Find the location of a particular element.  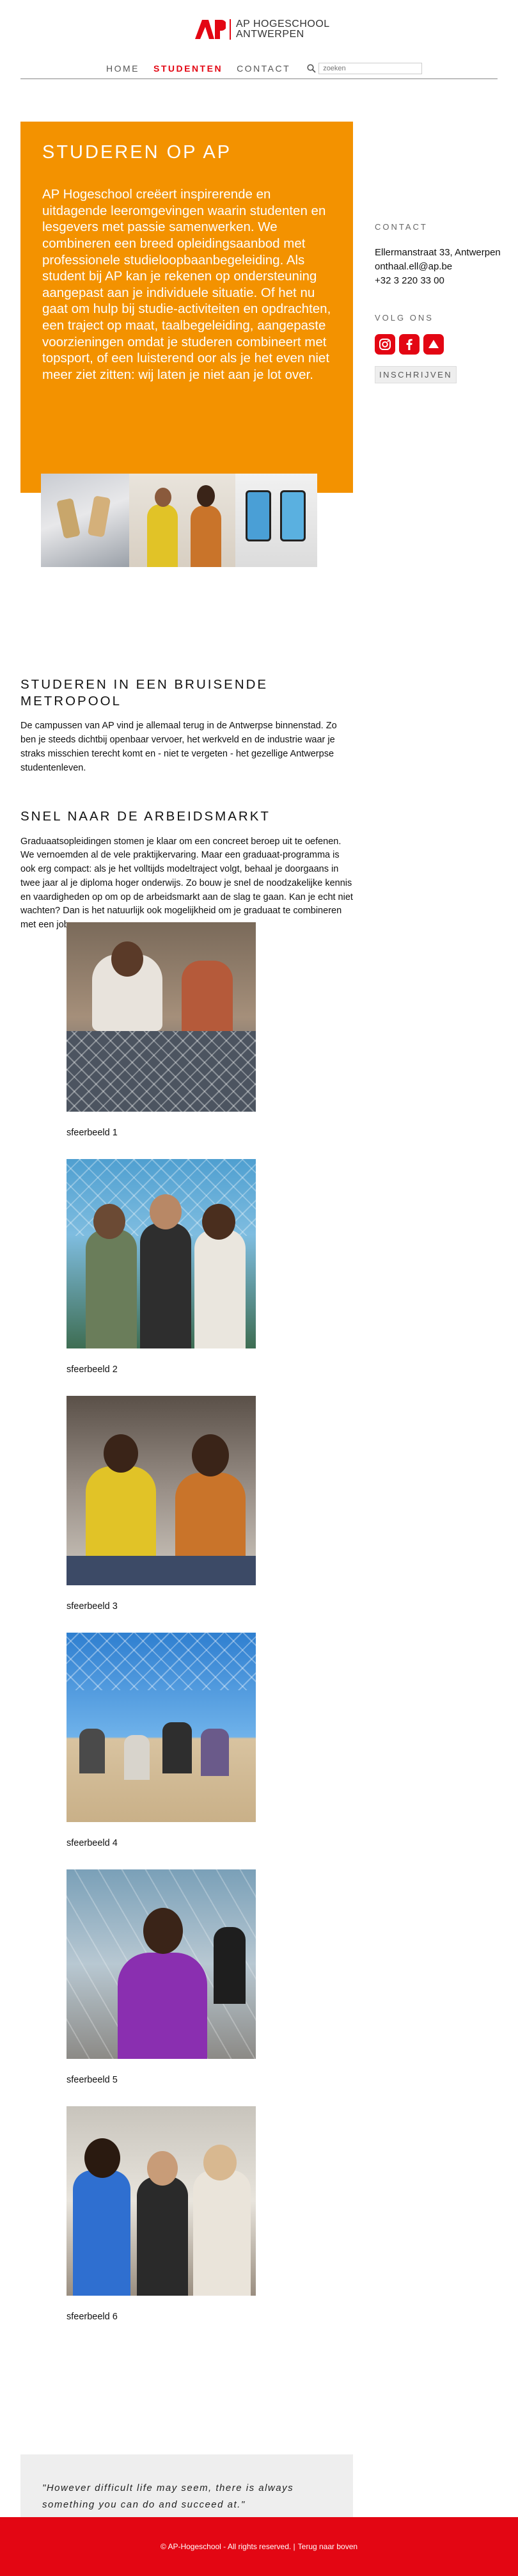

search-icon is located at coordinates (311, 68).